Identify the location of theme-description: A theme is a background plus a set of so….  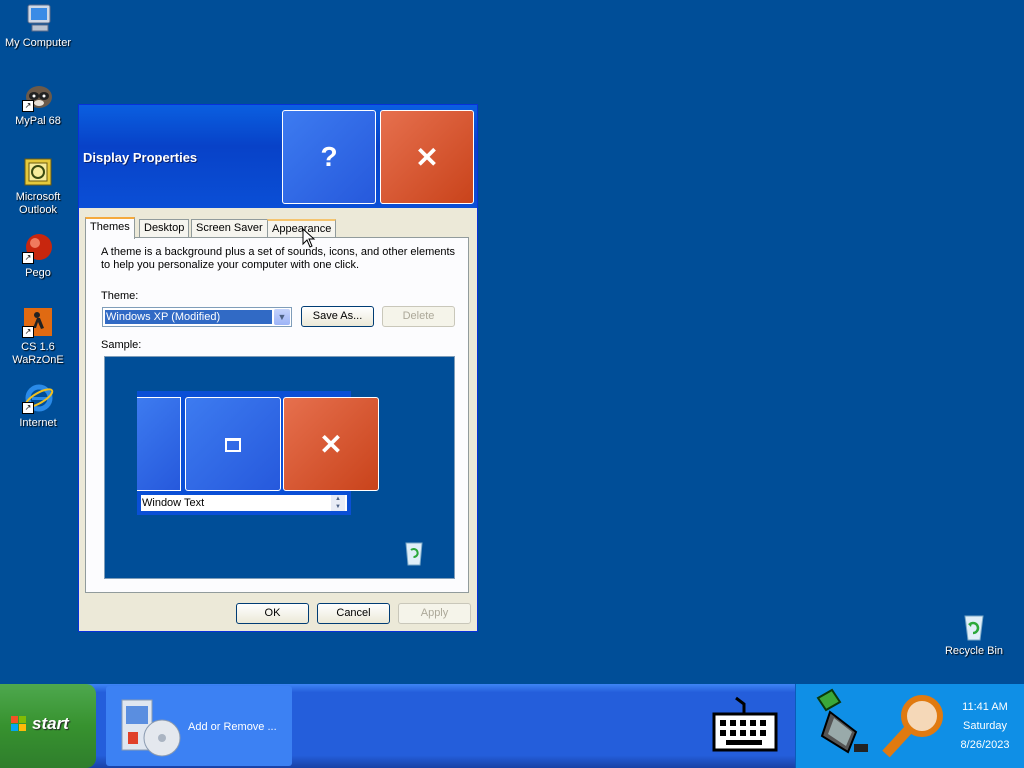
(278, 258).